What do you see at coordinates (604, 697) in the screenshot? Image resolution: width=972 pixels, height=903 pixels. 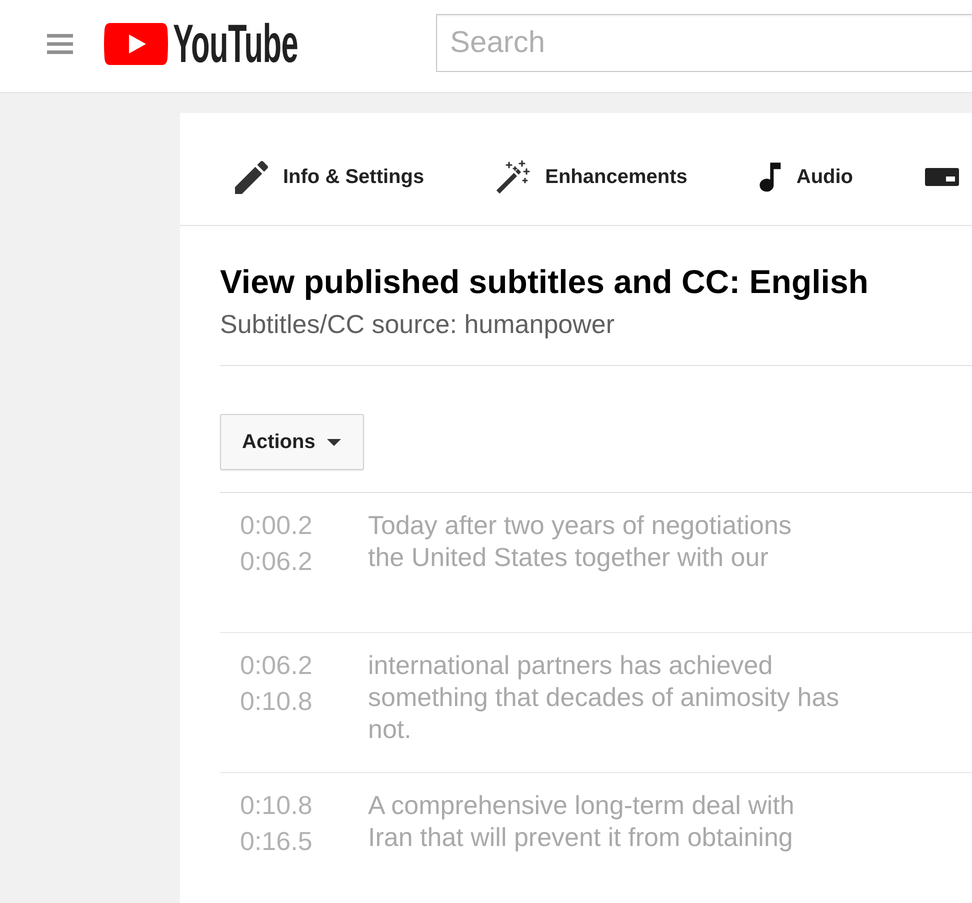 I see `caption-text: international partners has achieved something that decades of animosity has not.` at bounding box center [604, 697].